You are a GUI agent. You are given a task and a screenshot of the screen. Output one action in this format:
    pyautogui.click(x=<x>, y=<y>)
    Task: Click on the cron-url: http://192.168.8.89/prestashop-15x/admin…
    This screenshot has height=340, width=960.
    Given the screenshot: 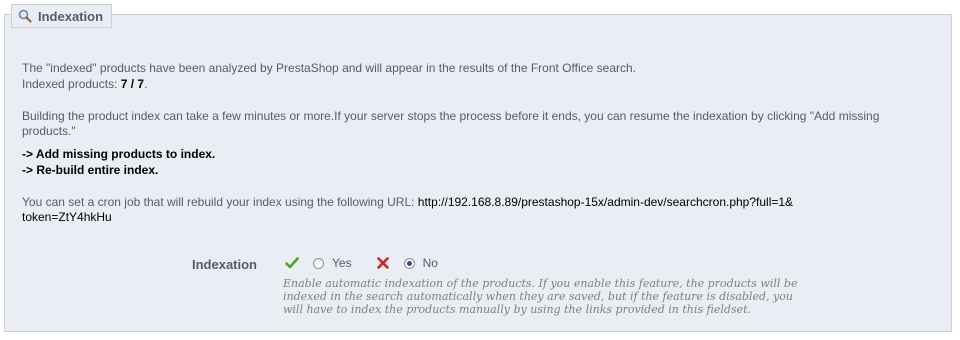 What is the action you would take?
    pyautogui.click(x=605, y=202)
    